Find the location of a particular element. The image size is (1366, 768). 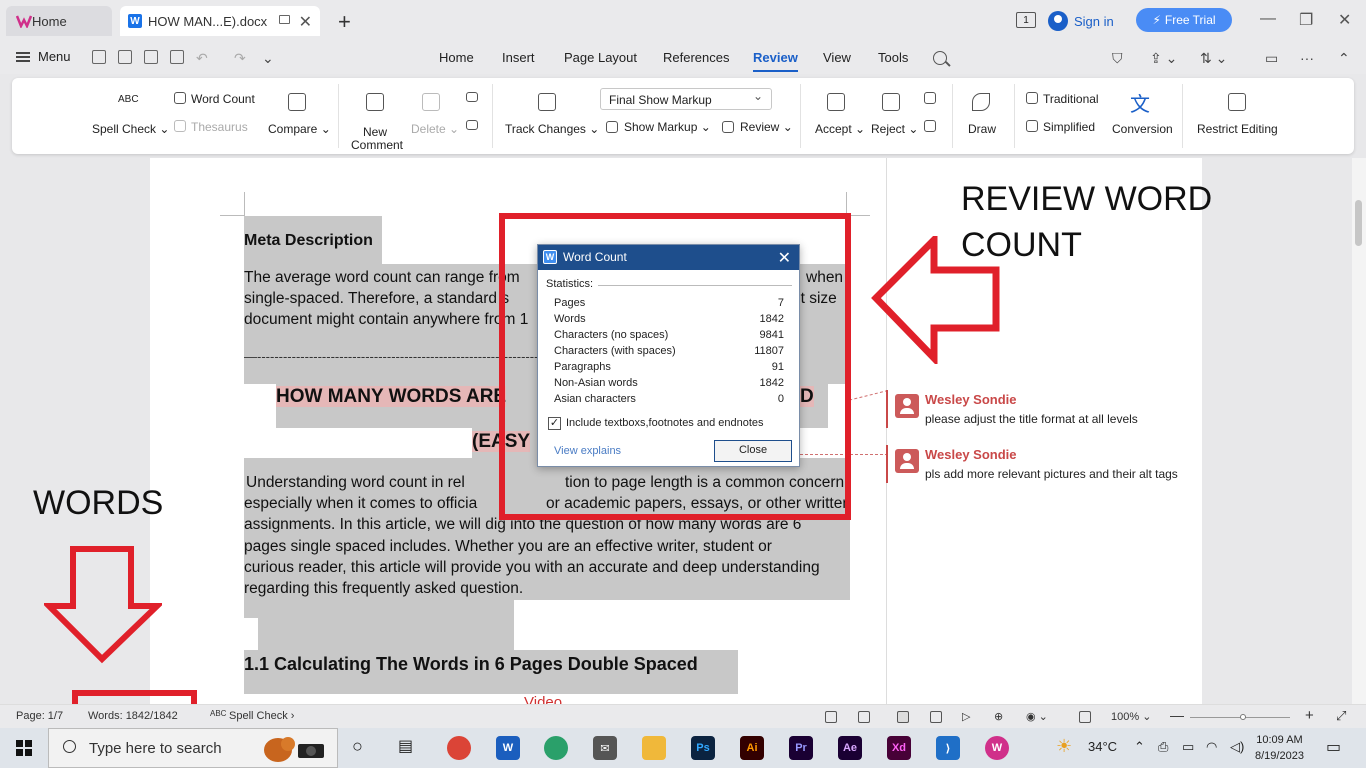

word-icon: W is located at coordinates (508, 748).